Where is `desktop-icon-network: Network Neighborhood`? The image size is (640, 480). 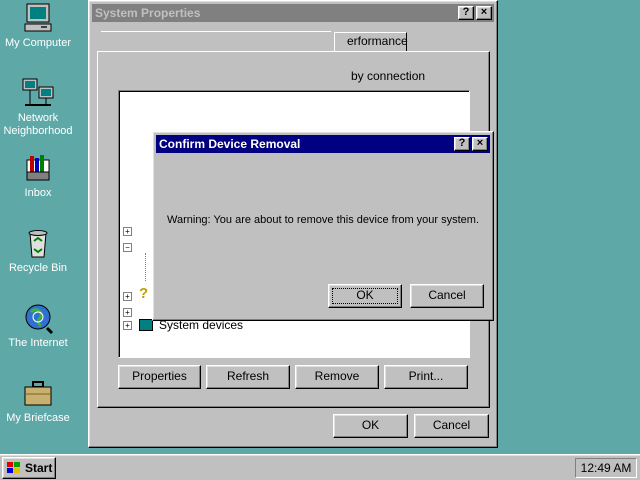 desktop-icon-network: Network Neighborhood is located at coordinates (38, 107).